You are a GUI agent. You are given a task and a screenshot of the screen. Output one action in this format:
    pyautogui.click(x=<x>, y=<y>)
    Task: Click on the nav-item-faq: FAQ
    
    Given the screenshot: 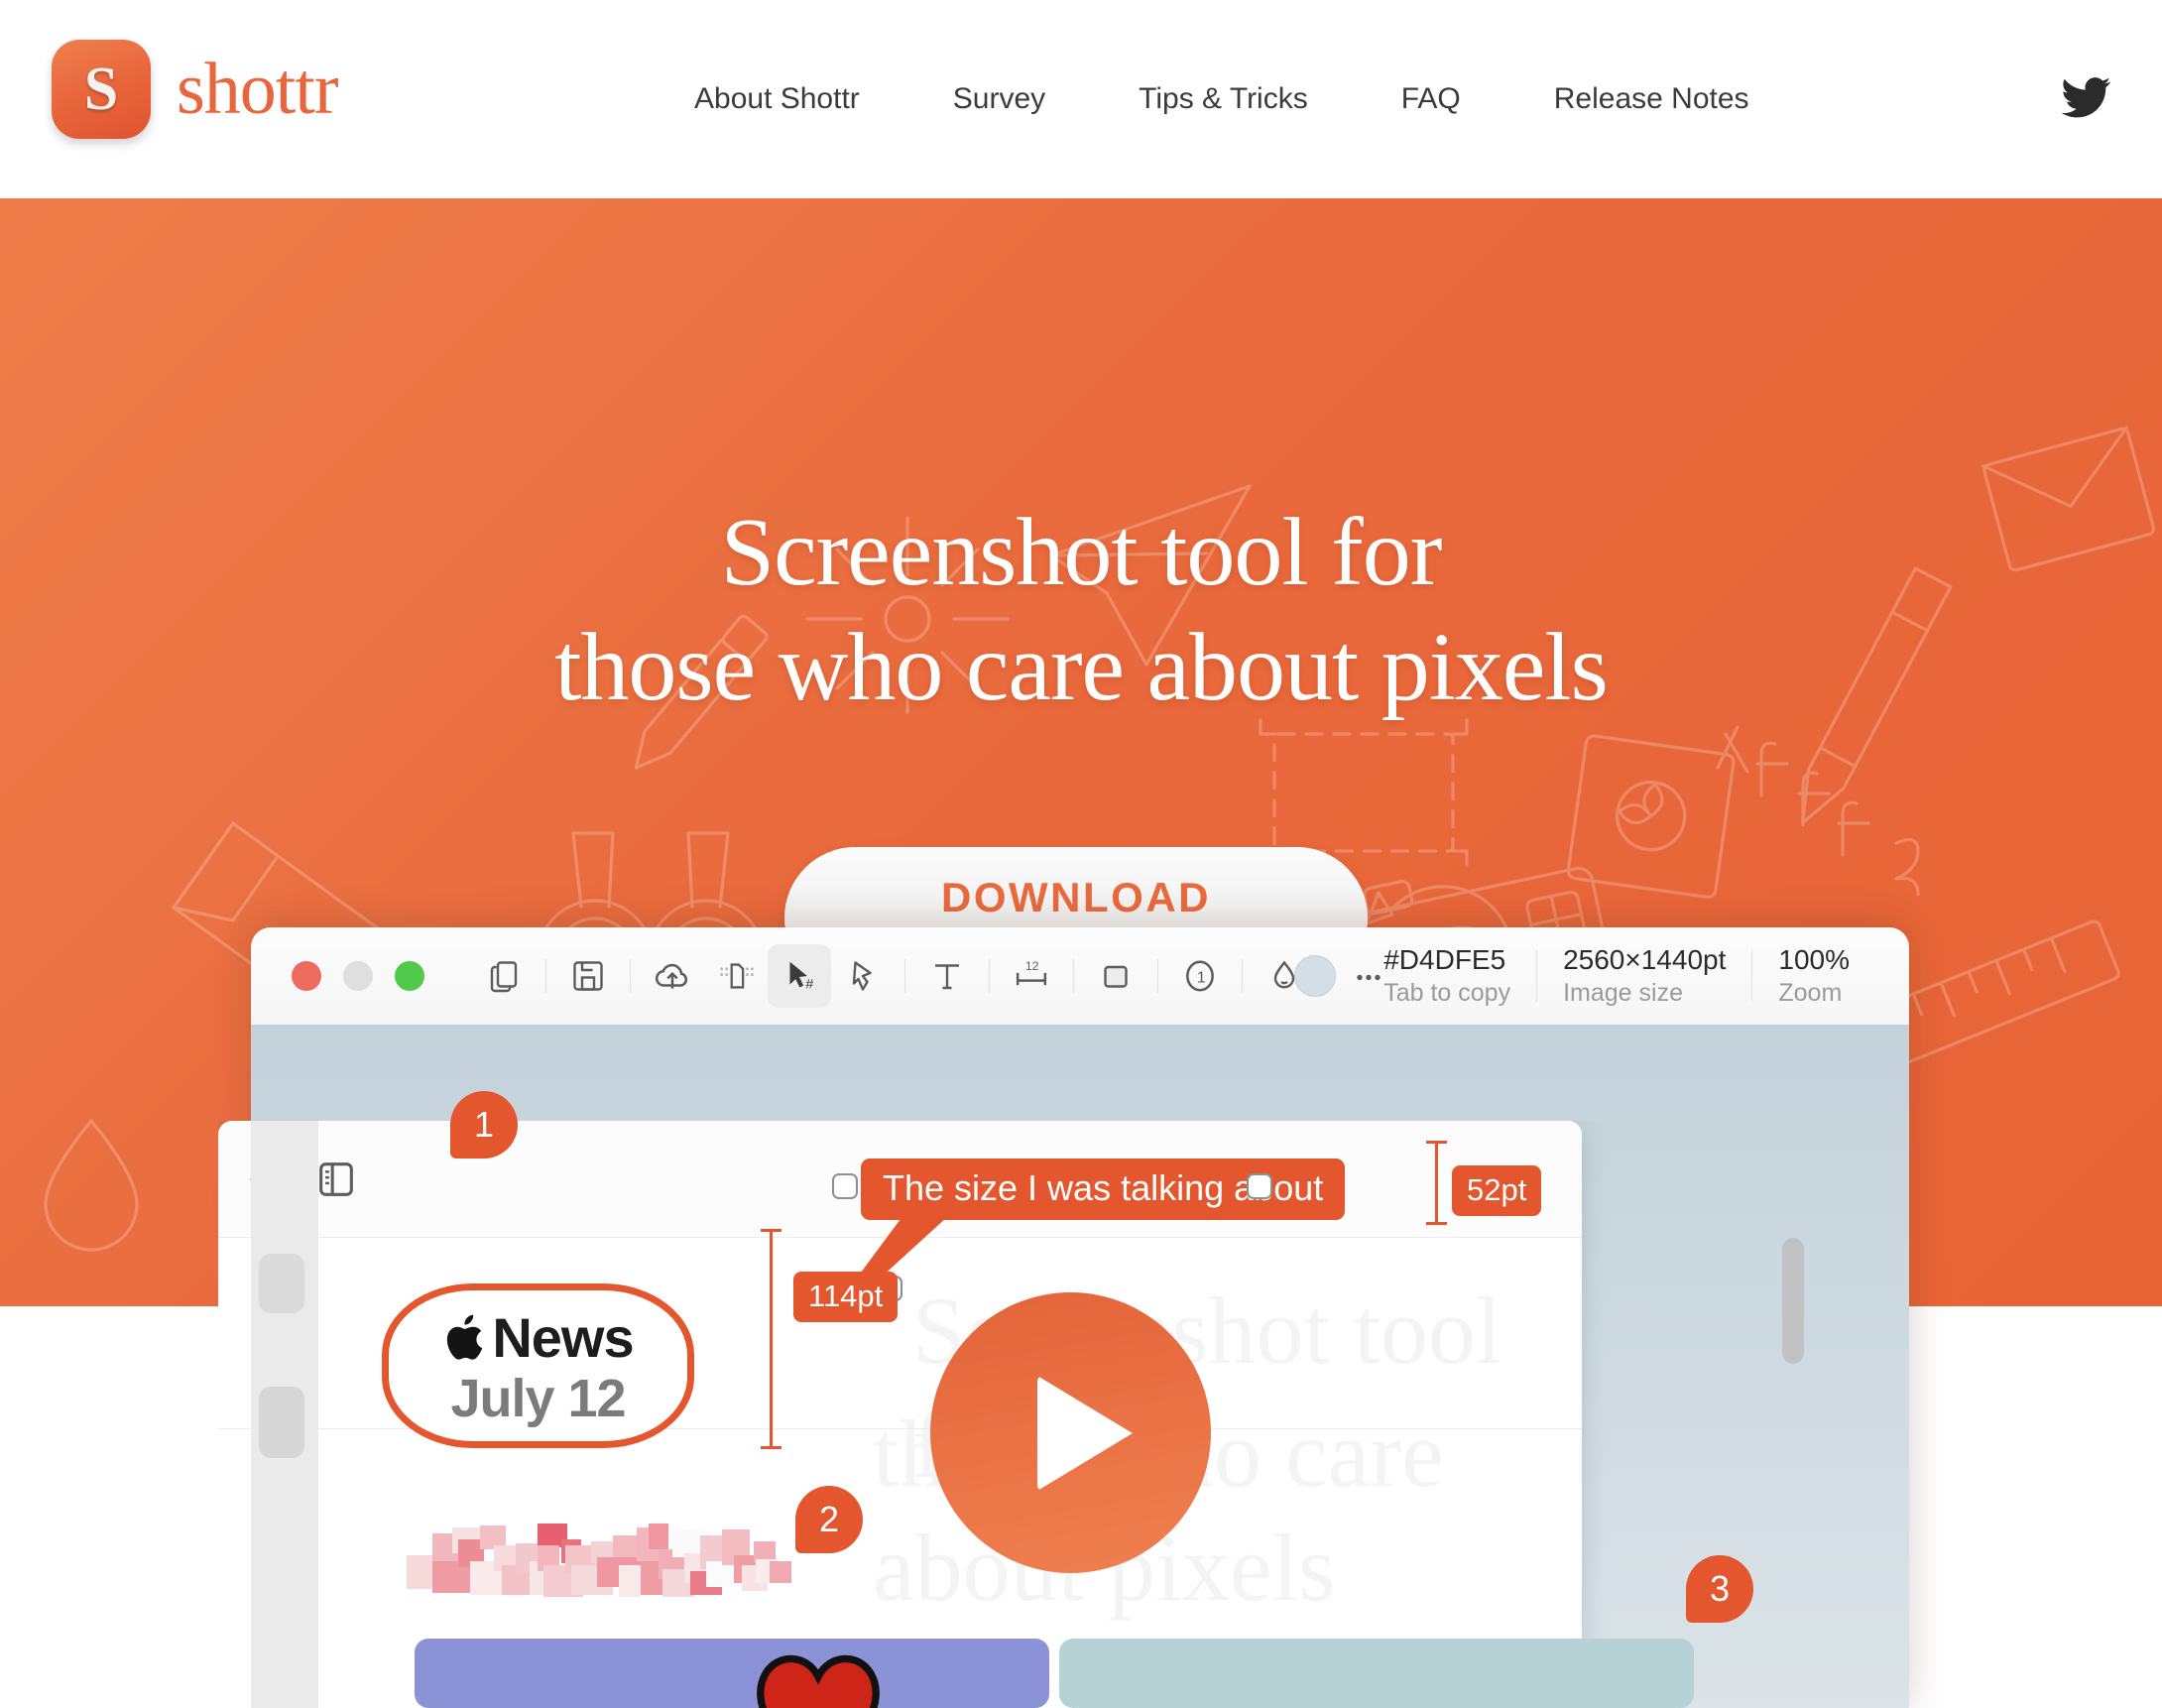 What is the action you would take?
    pyautogui.click(x=1431, y=99)
    